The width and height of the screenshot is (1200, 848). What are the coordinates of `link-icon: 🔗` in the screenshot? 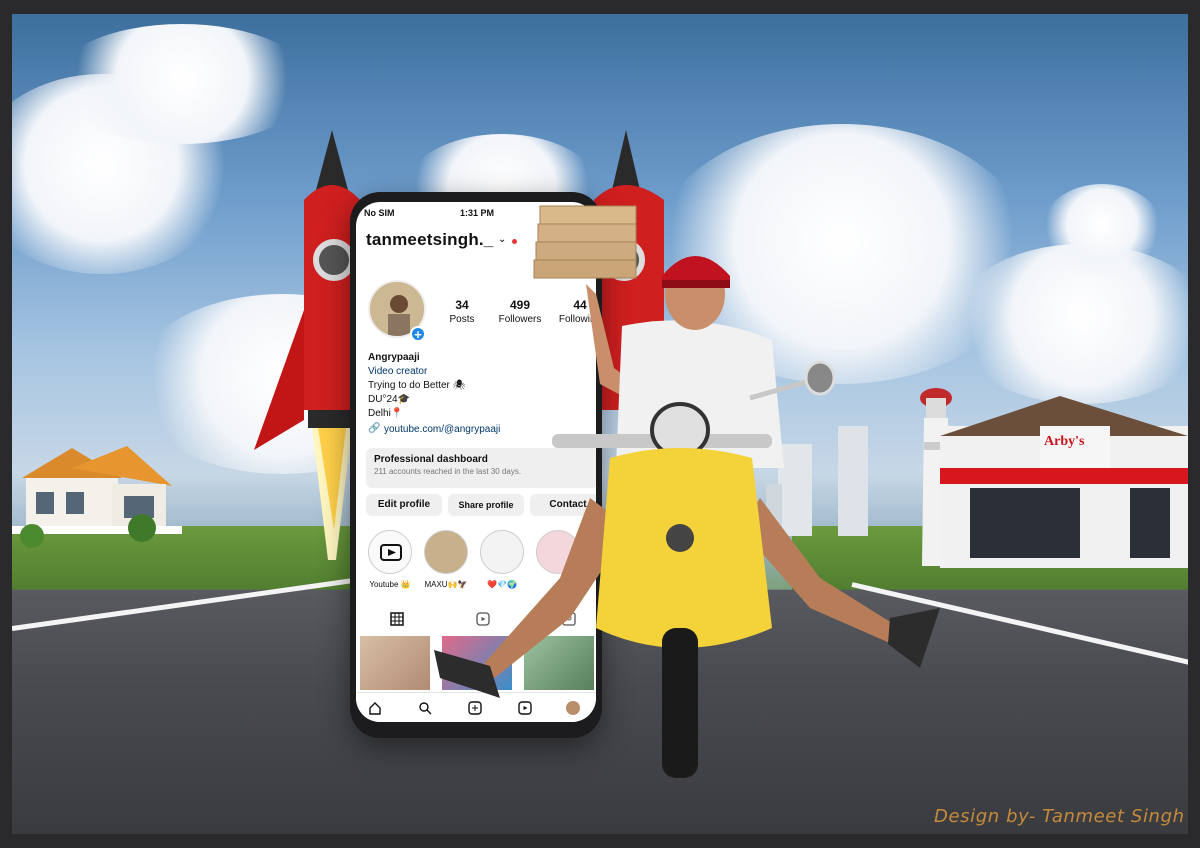 It's located at (374, 428).